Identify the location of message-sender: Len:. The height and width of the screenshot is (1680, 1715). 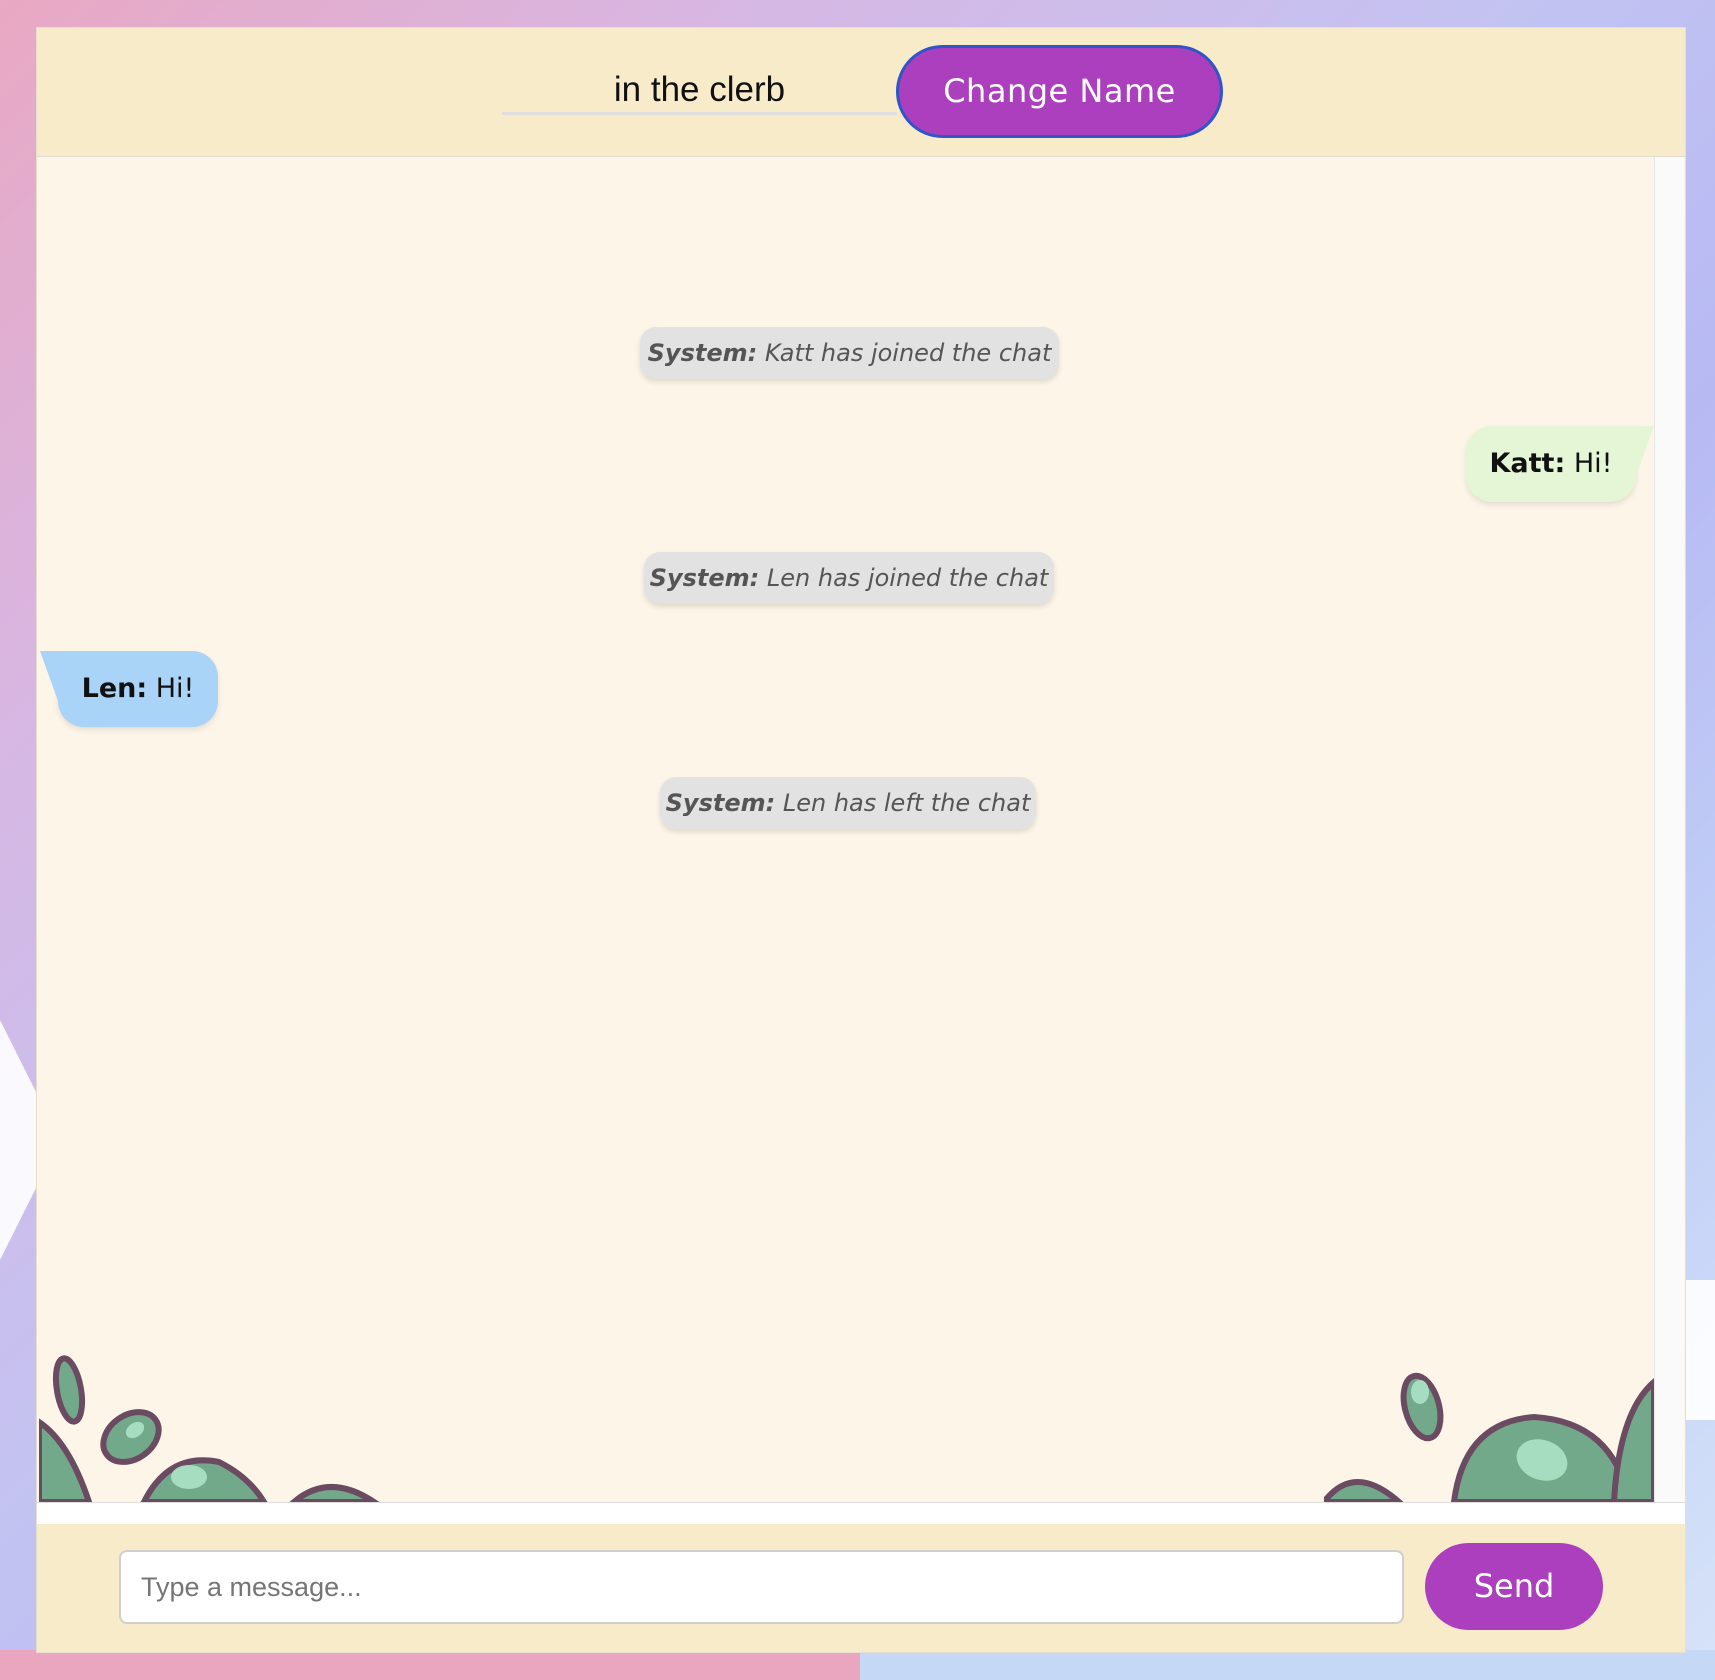
(114, 688).